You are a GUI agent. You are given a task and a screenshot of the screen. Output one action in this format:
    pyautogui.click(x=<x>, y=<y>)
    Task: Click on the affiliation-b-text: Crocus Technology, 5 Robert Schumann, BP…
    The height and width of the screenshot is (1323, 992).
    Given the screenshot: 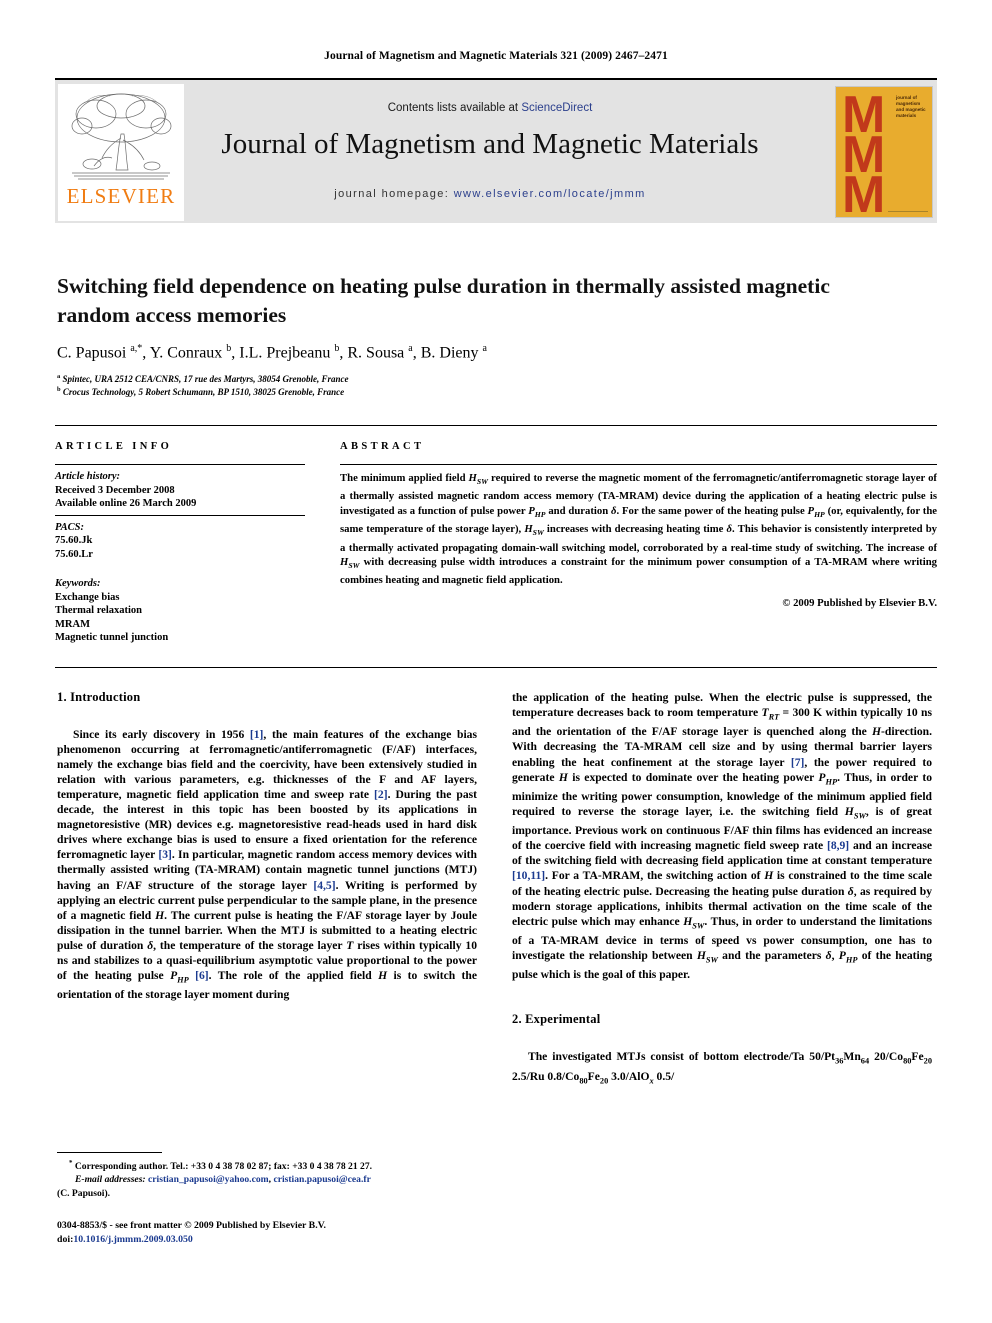 What is the action you would take?
    pyautogui.click(x=203, y=392)
    